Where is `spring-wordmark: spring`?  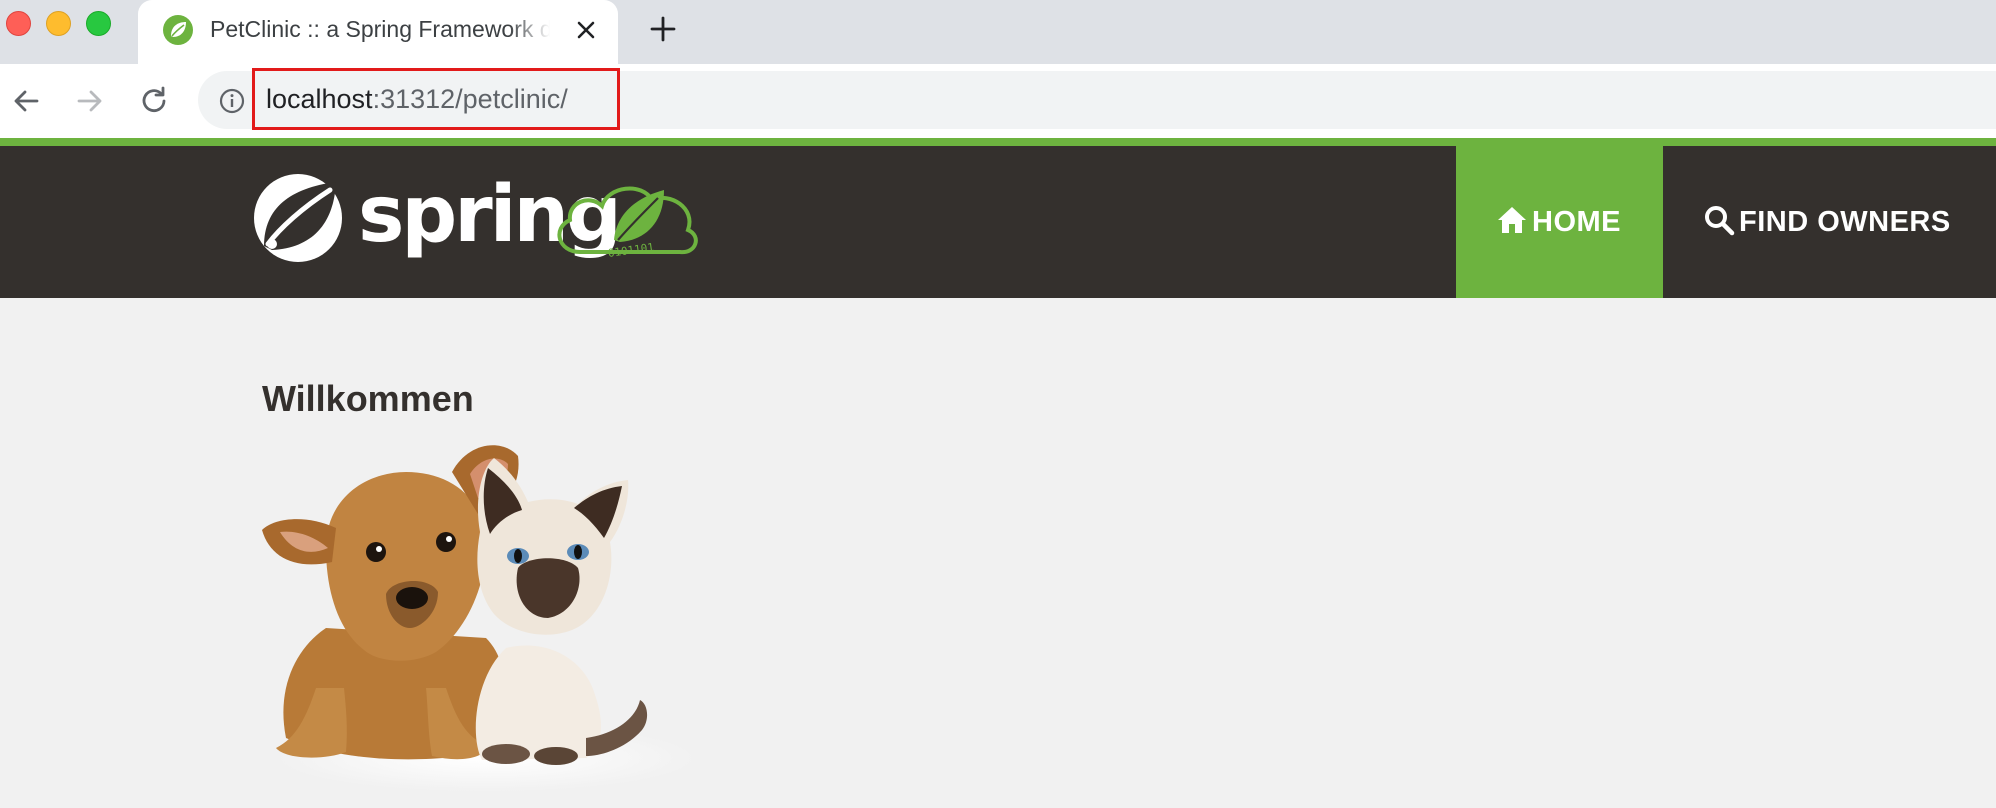
spring-wordmark: spring is located at coordinates (488, 215).